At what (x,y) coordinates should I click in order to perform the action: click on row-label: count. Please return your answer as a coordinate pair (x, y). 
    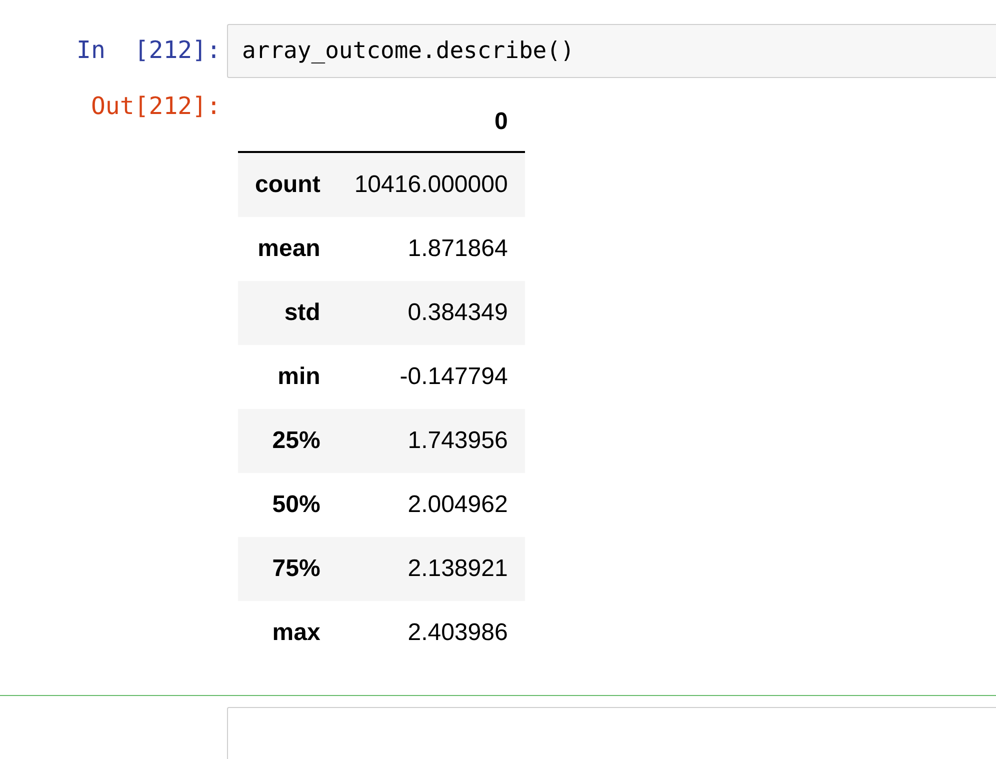
    Looking at the image, I should click on (287, 184).